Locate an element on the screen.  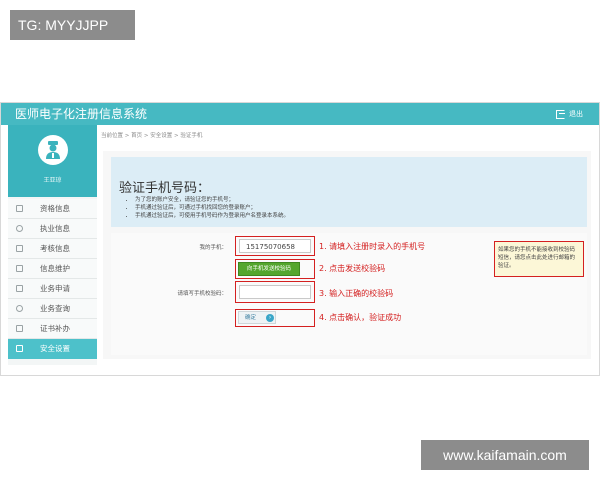
sidebar-item-label: 资格信息 is located at coordinates (55, 208).